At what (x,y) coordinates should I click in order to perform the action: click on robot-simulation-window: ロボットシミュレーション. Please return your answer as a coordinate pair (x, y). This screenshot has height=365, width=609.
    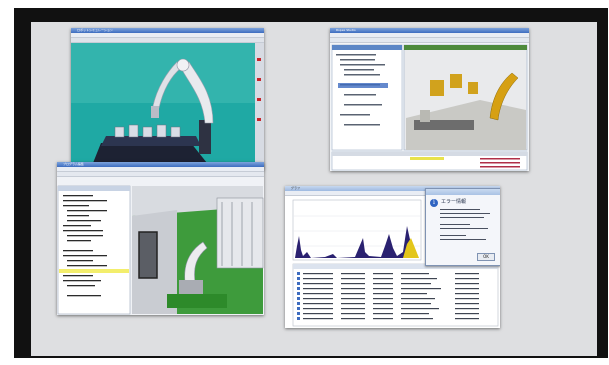
    Looking at the image, I should click on (167, 99).